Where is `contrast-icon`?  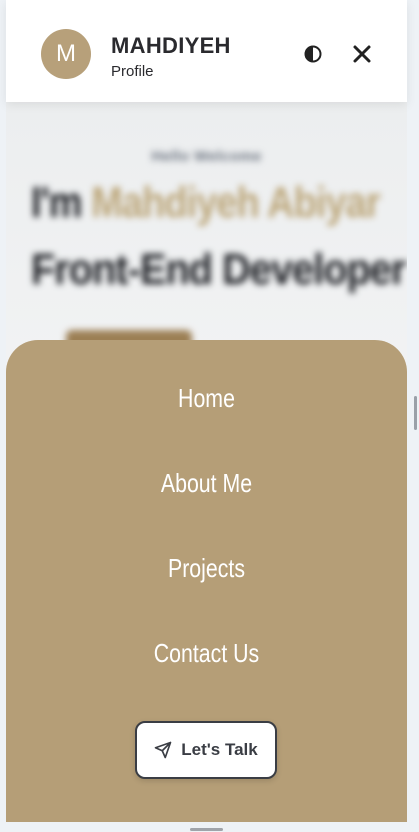 contrast-icon is located at coordinates (313, 54).